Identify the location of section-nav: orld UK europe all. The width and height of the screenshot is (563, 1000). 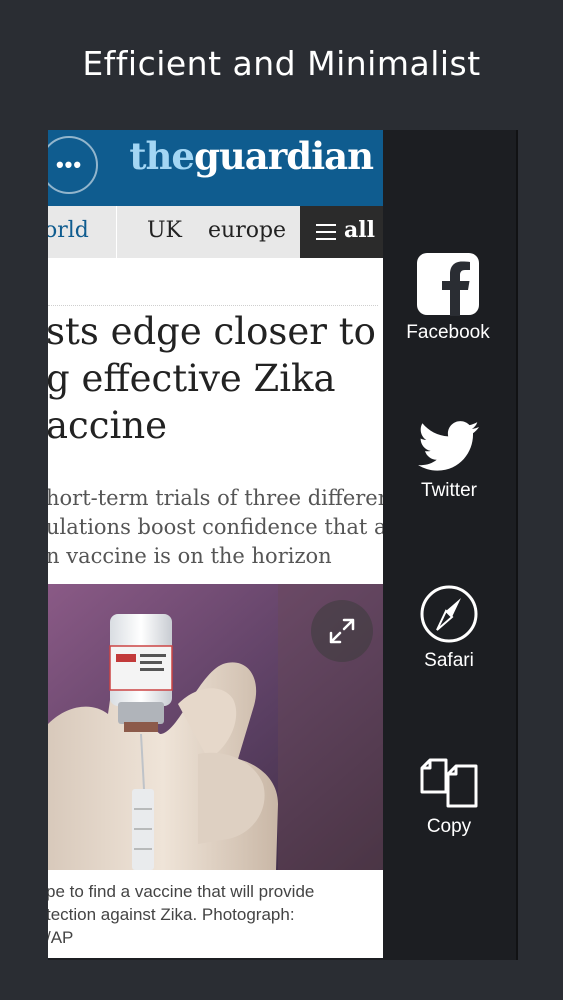
(215, 232).